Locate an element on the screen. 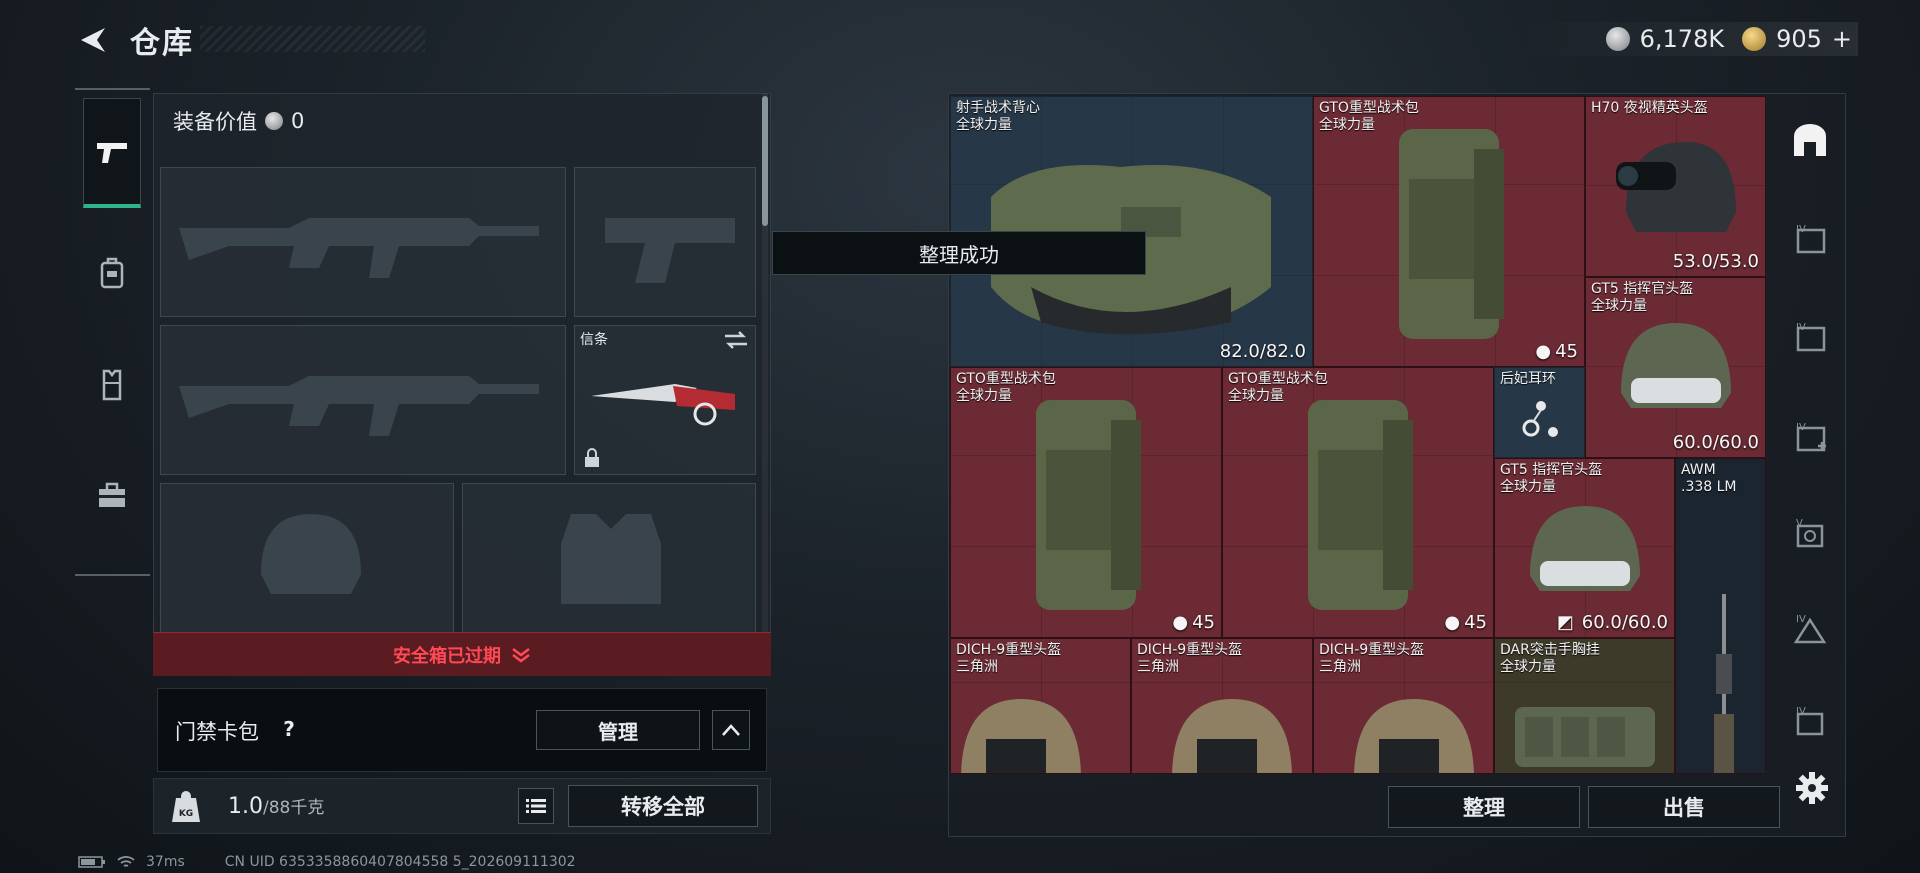 The height and width of the screenshot is (873, 1920). add-currency-button: + is located at coordinates (1842, 39).